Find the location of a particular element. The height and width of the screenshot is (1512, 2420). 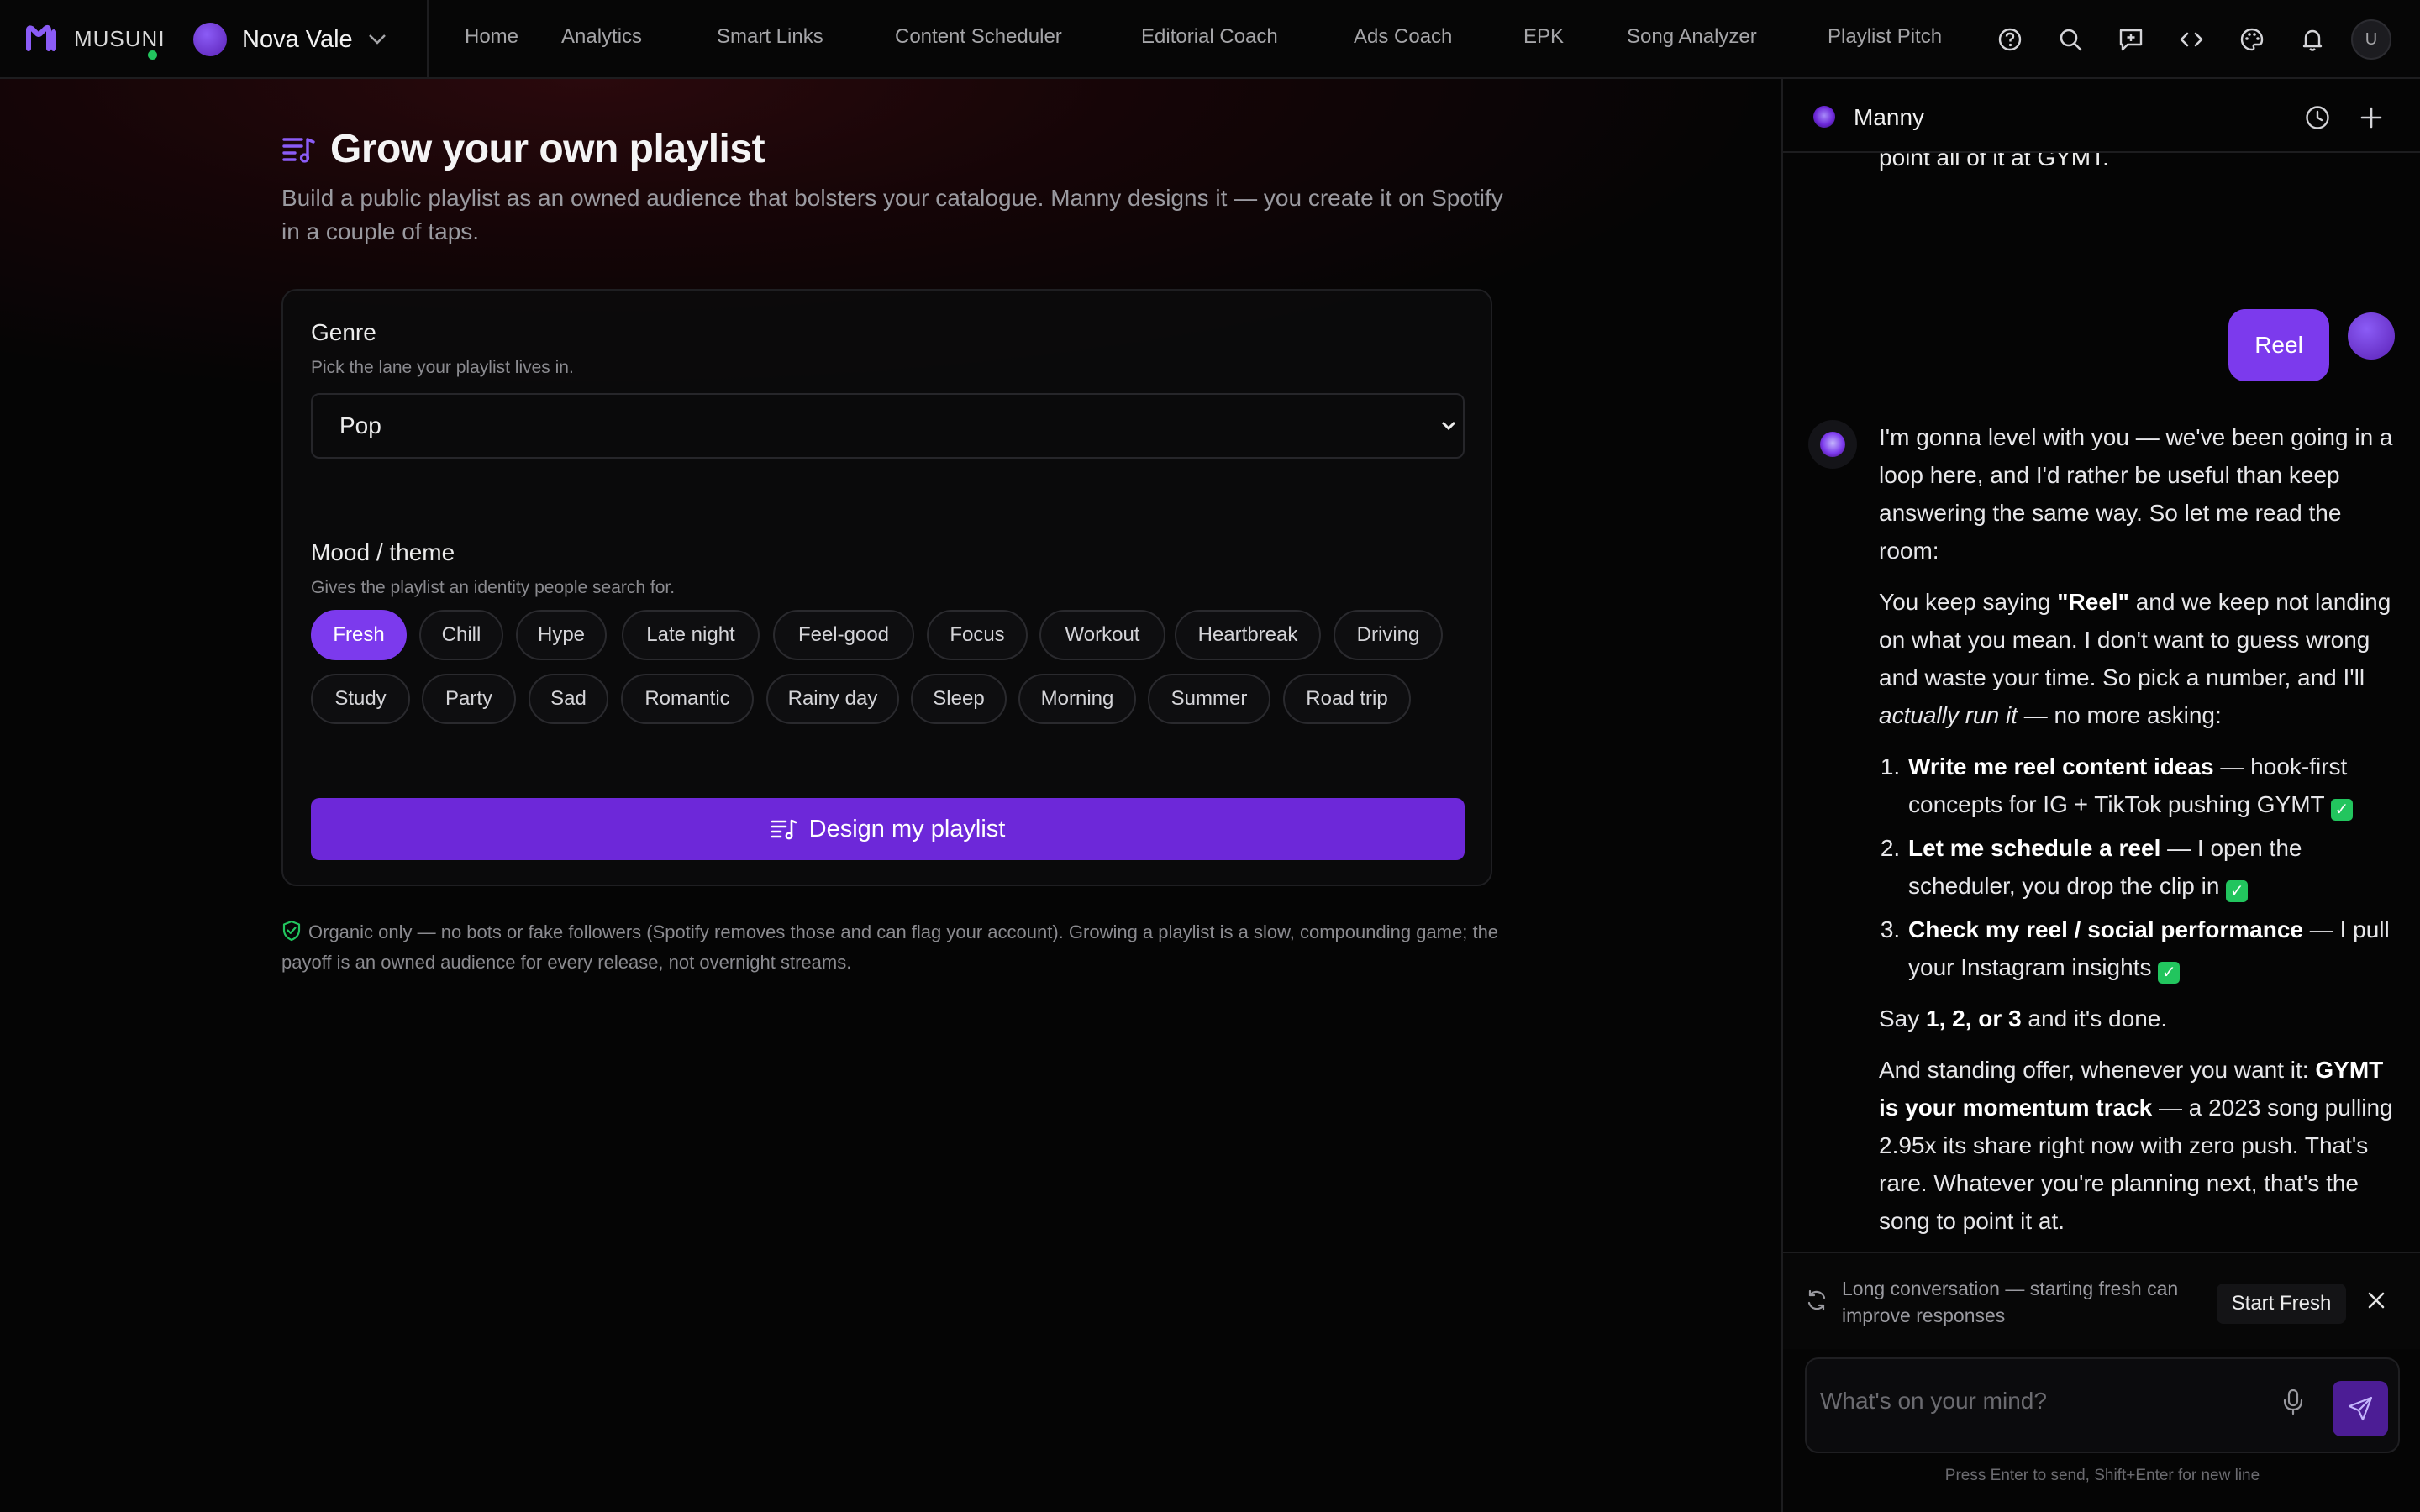

mood-chip-fresh: Fresh is located at coordinates (359, 635).